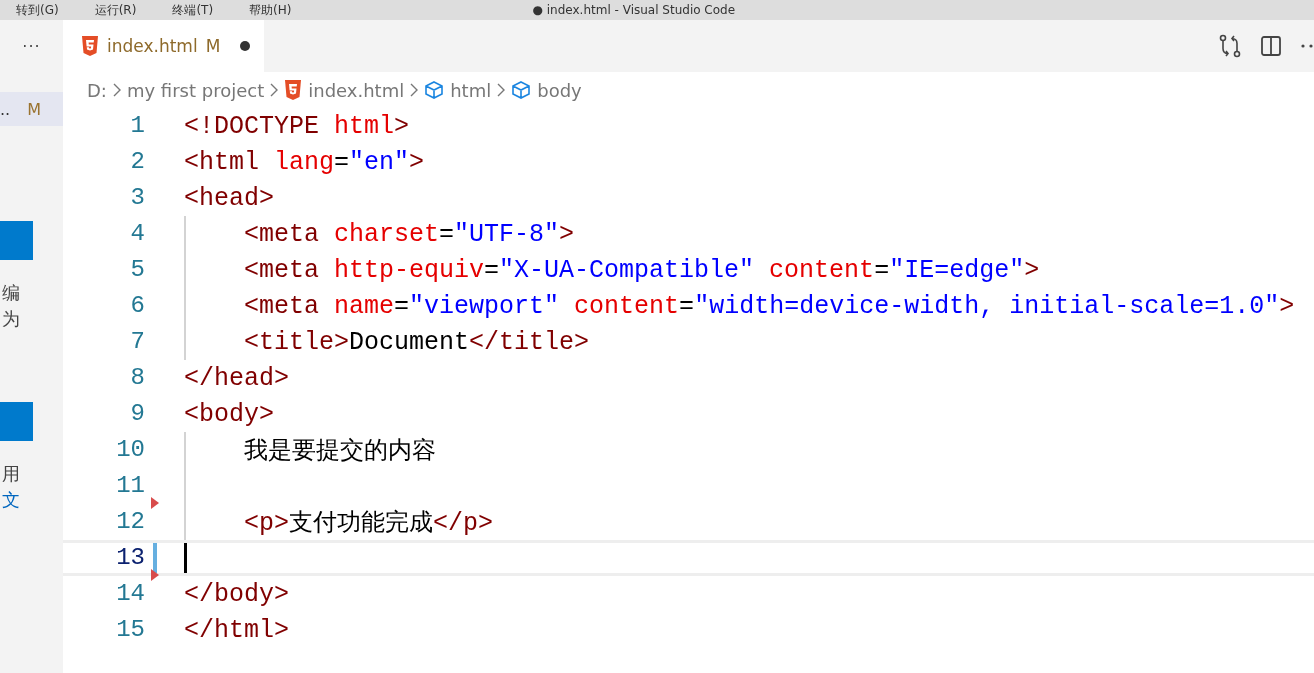  I want to click on line-number: 7, so click(137, 342).